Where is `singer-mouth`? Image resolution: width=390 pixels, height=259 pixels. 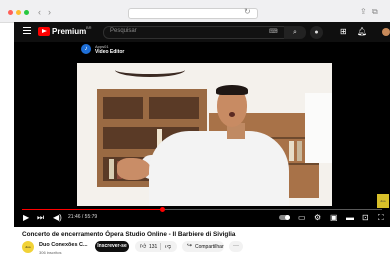
singer-mouth is located at coordinates (232, 114).